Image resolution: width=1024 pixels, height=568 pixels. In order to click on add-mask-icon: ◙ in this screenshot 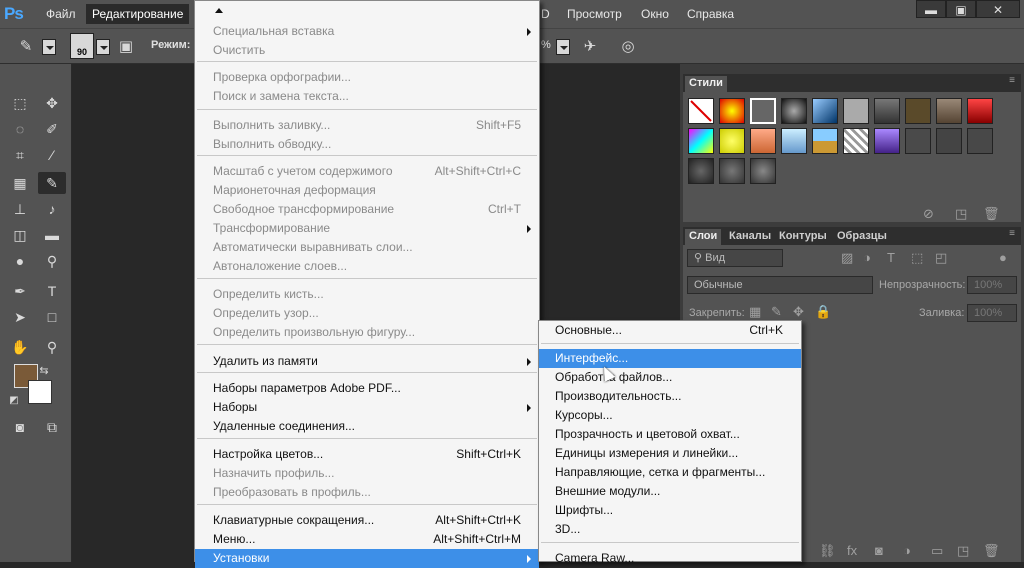, I will do `click(879, 550)`.